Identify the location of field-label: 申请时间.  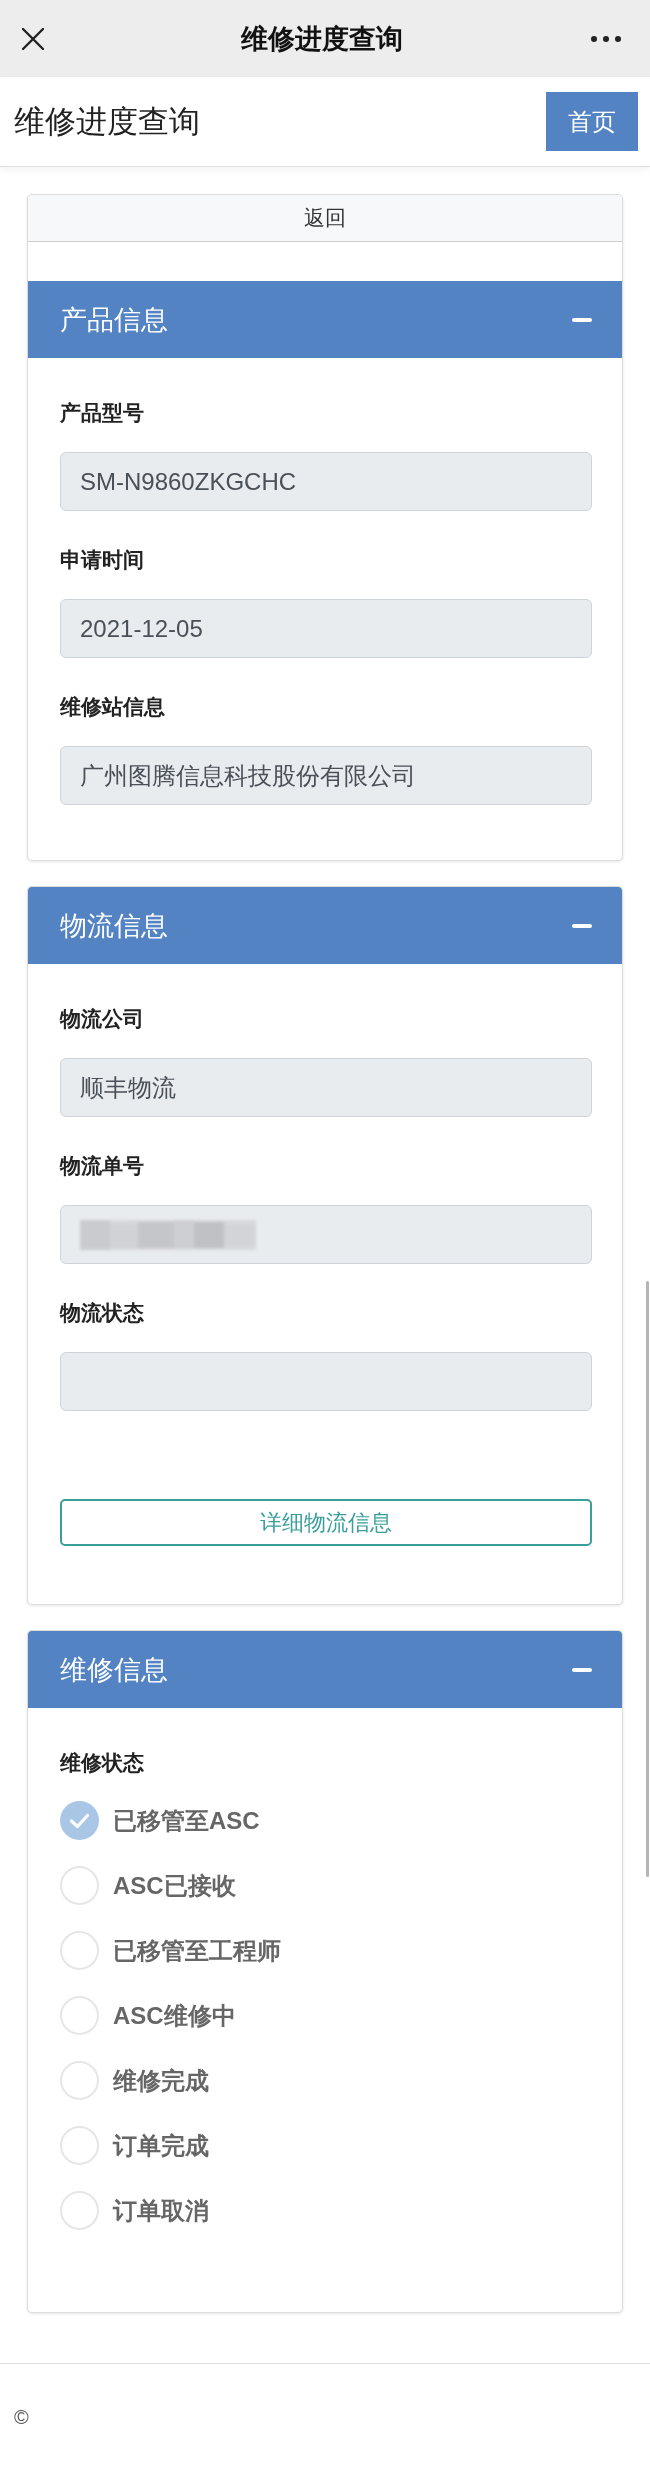
(102, 560).